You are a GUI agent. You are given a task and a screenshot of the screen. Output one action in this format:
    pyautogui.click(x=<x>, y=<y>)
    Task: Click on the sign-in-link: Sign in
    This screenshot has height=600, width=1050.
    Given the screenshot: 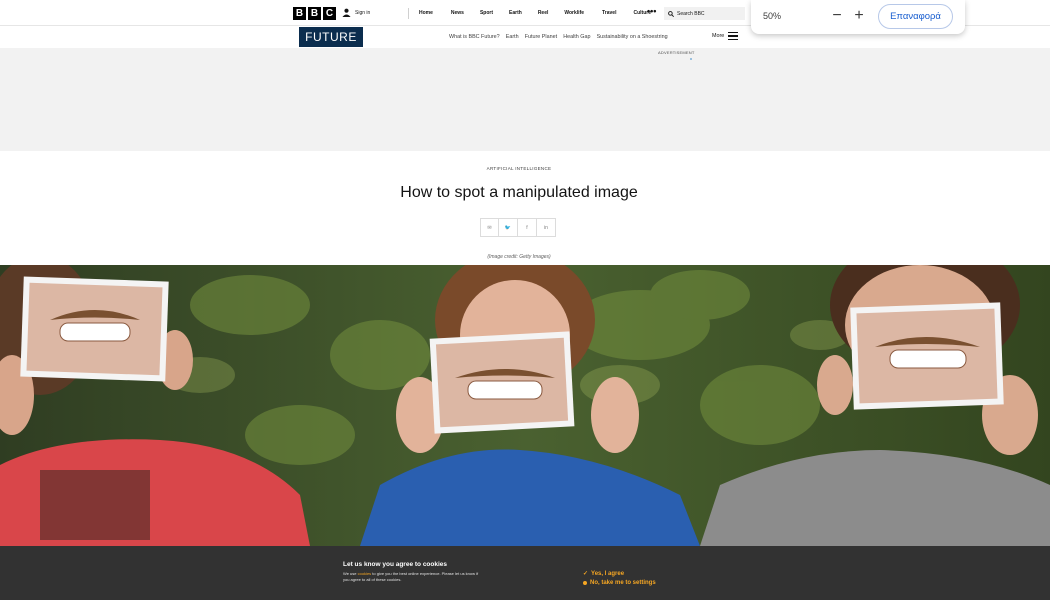 What is the action you would take?
    pyautogui.click(x=356, y=12)
    